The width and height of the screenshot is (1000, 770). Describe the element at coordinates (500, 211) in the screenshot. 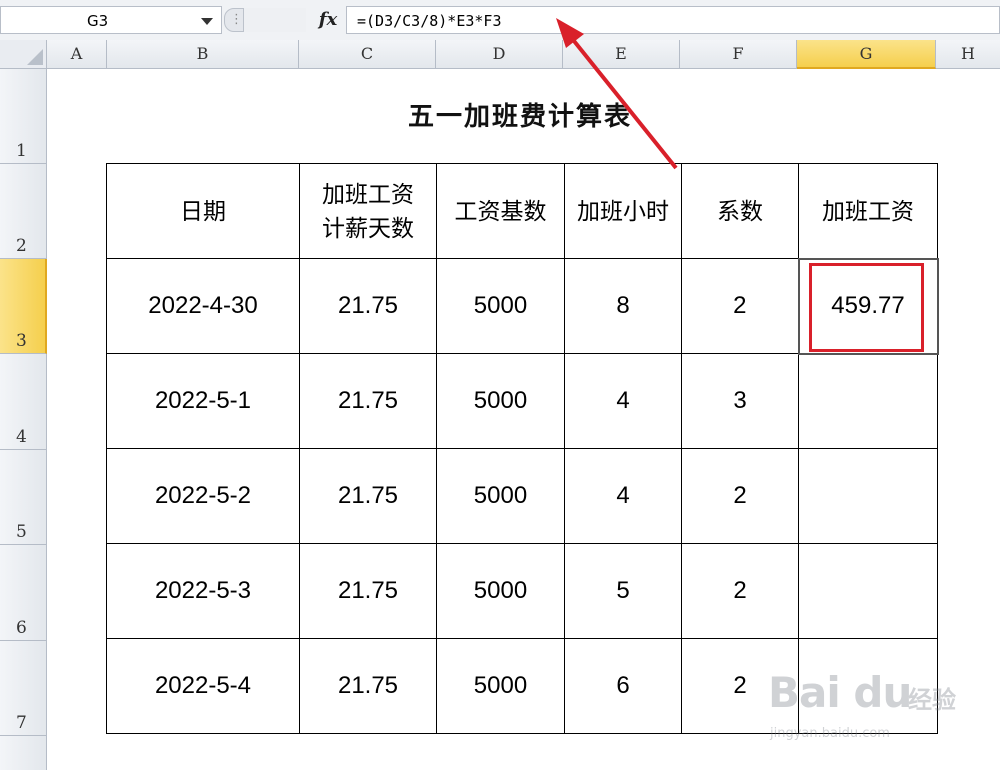

I see `header-base-salary: 工资基数` at that location.